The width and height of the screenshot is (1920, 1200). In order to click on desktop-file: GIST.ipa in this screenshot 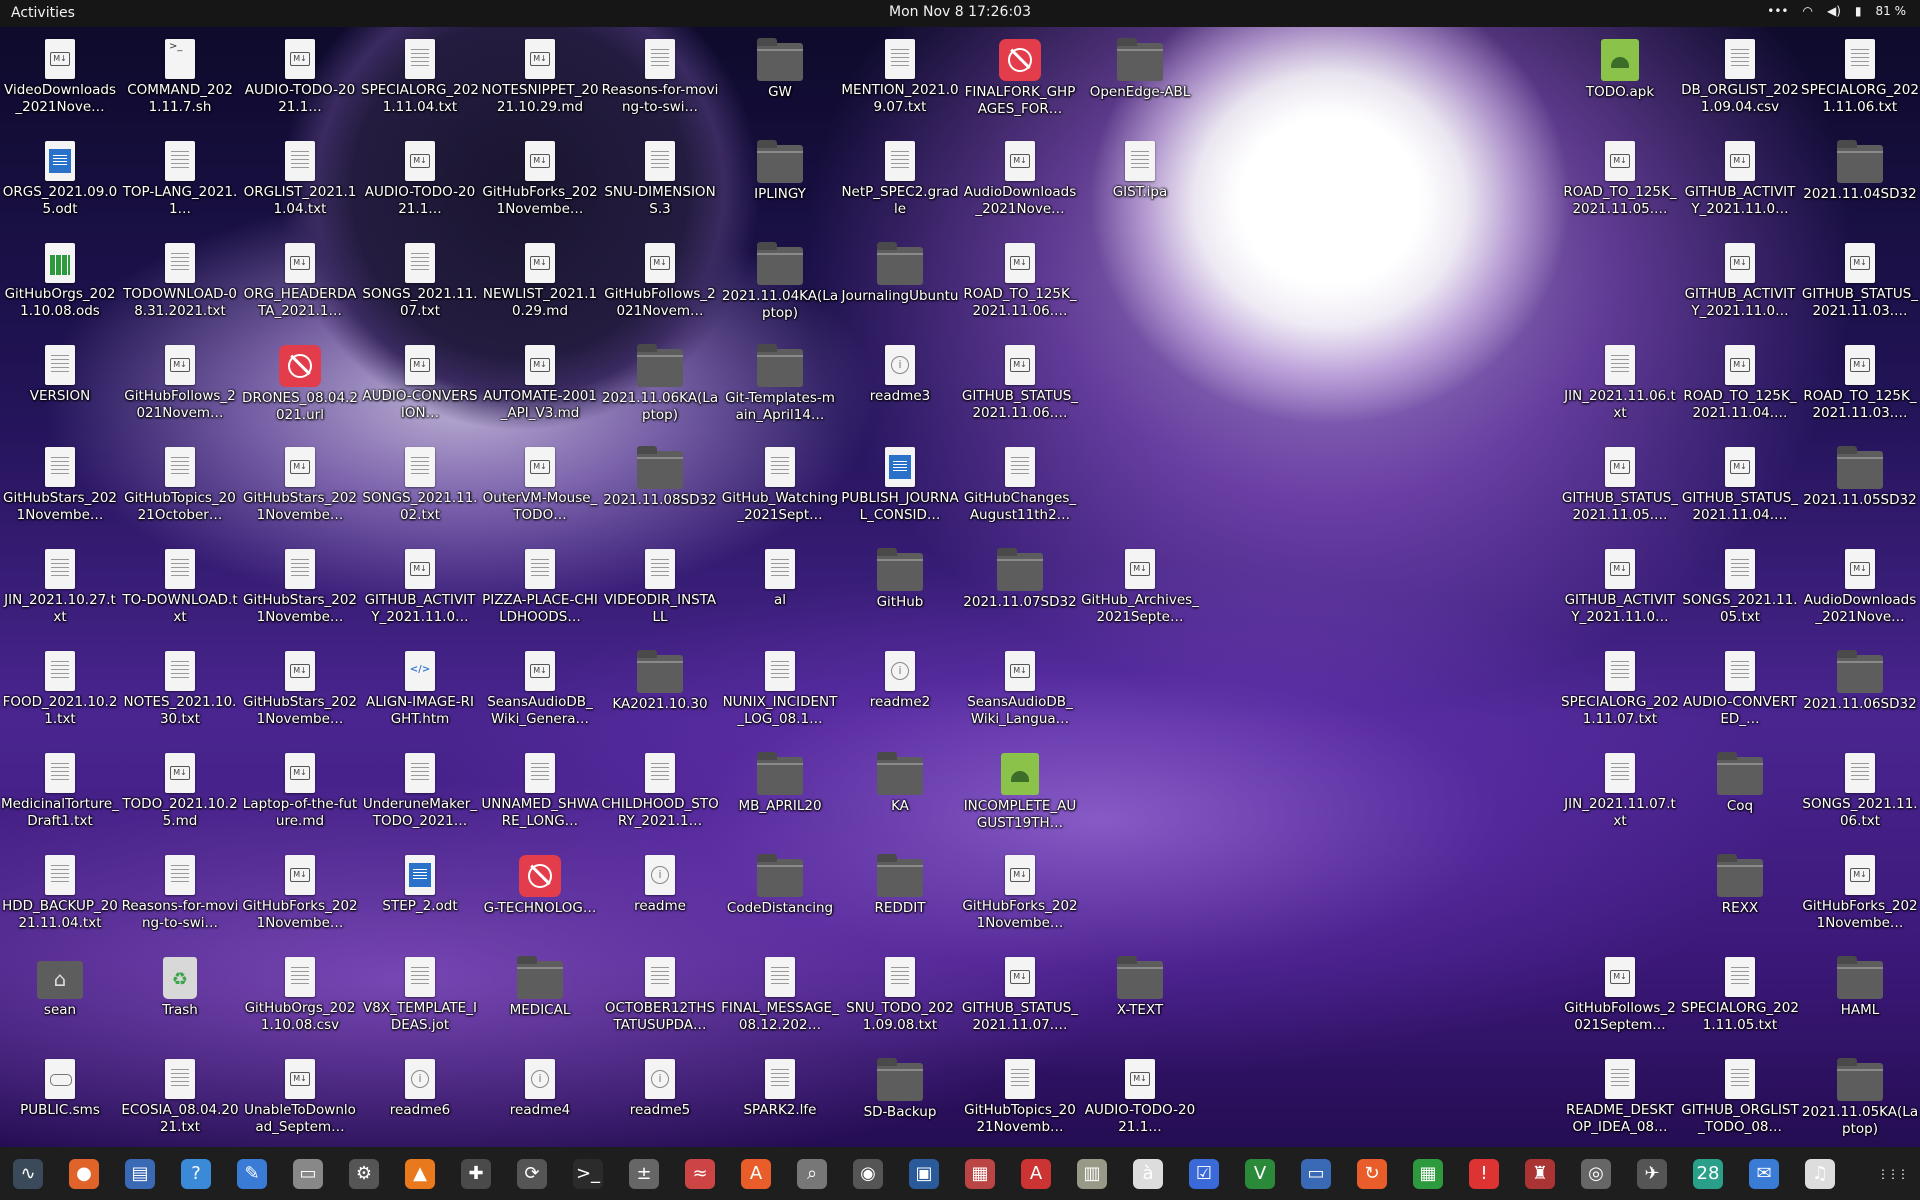, I will do `click(1140, 183)`.